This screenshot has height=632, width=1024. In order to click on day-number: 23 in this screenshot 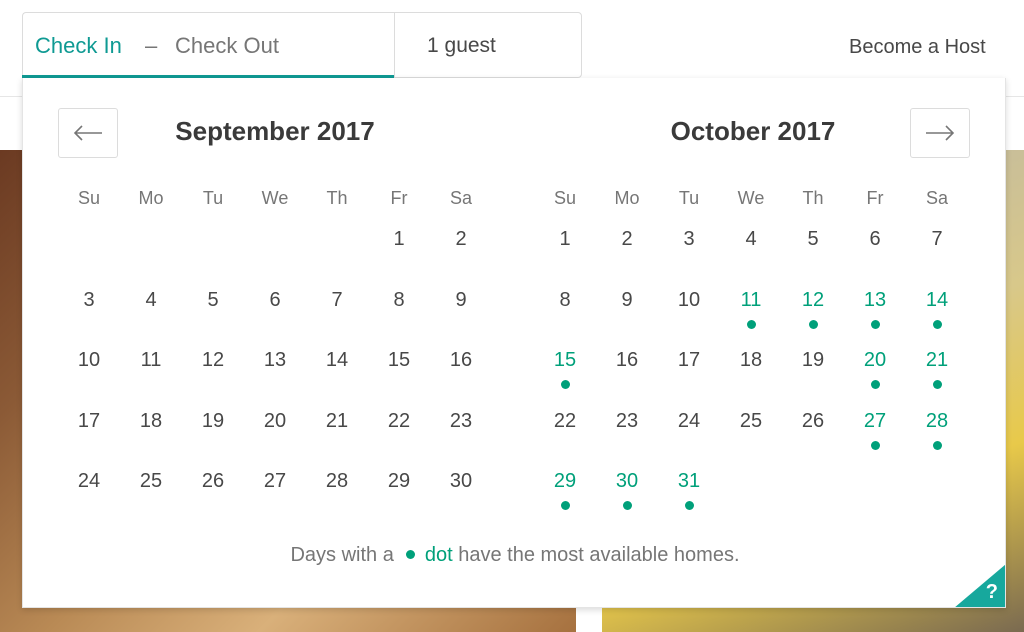, I will do `click(627, 420)`.